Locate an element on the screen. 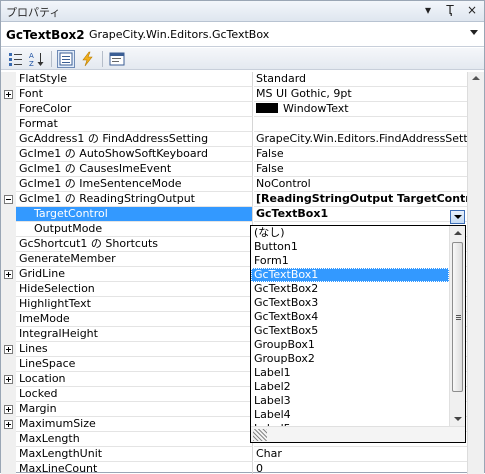 This screenshot has height=474, width=485. window-title: プロパティ is located at coordinates (33, 12).